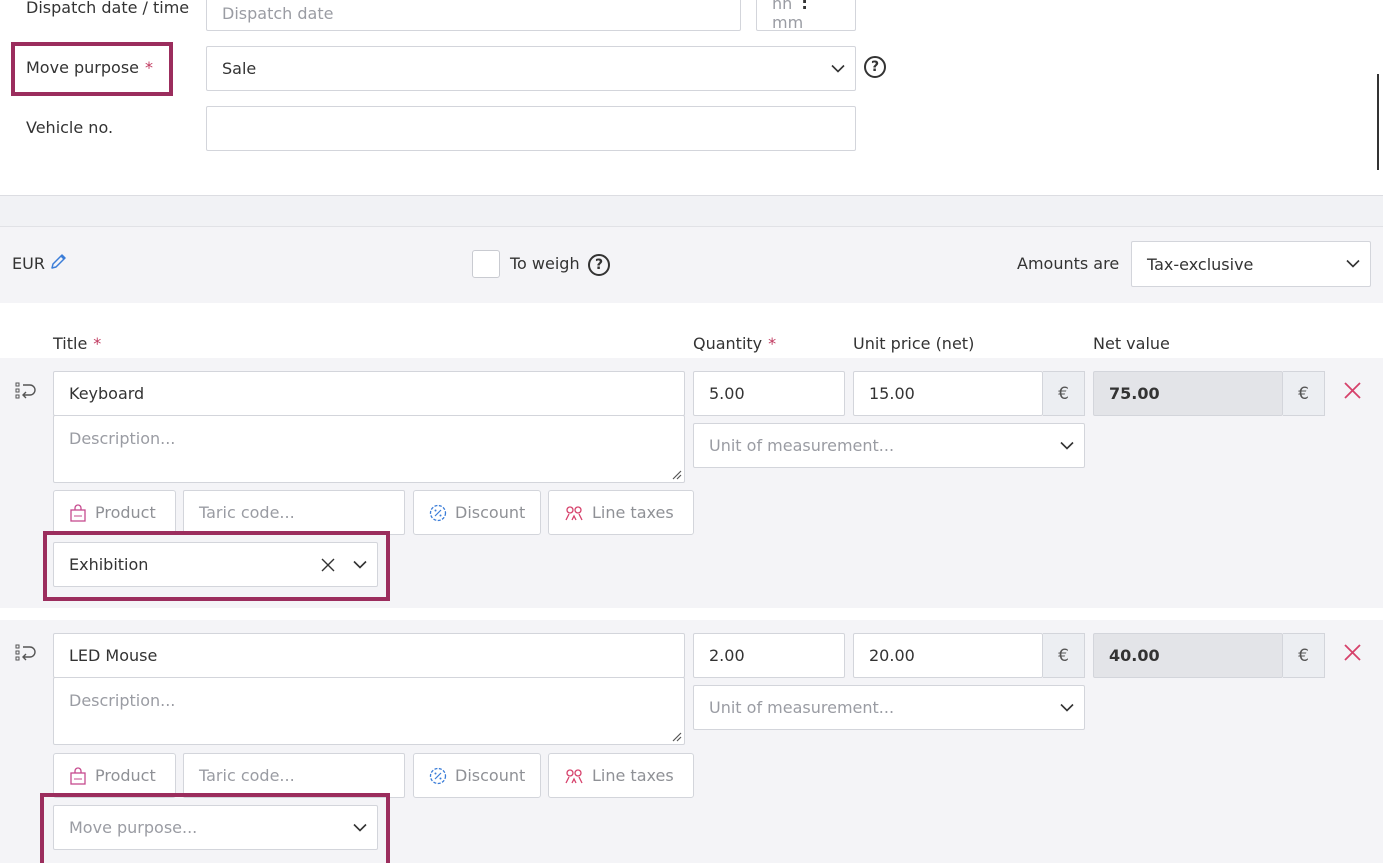  Describe the element at coordinates (77, 343) in the screenshot. I see `column-title: Title *` at that location.